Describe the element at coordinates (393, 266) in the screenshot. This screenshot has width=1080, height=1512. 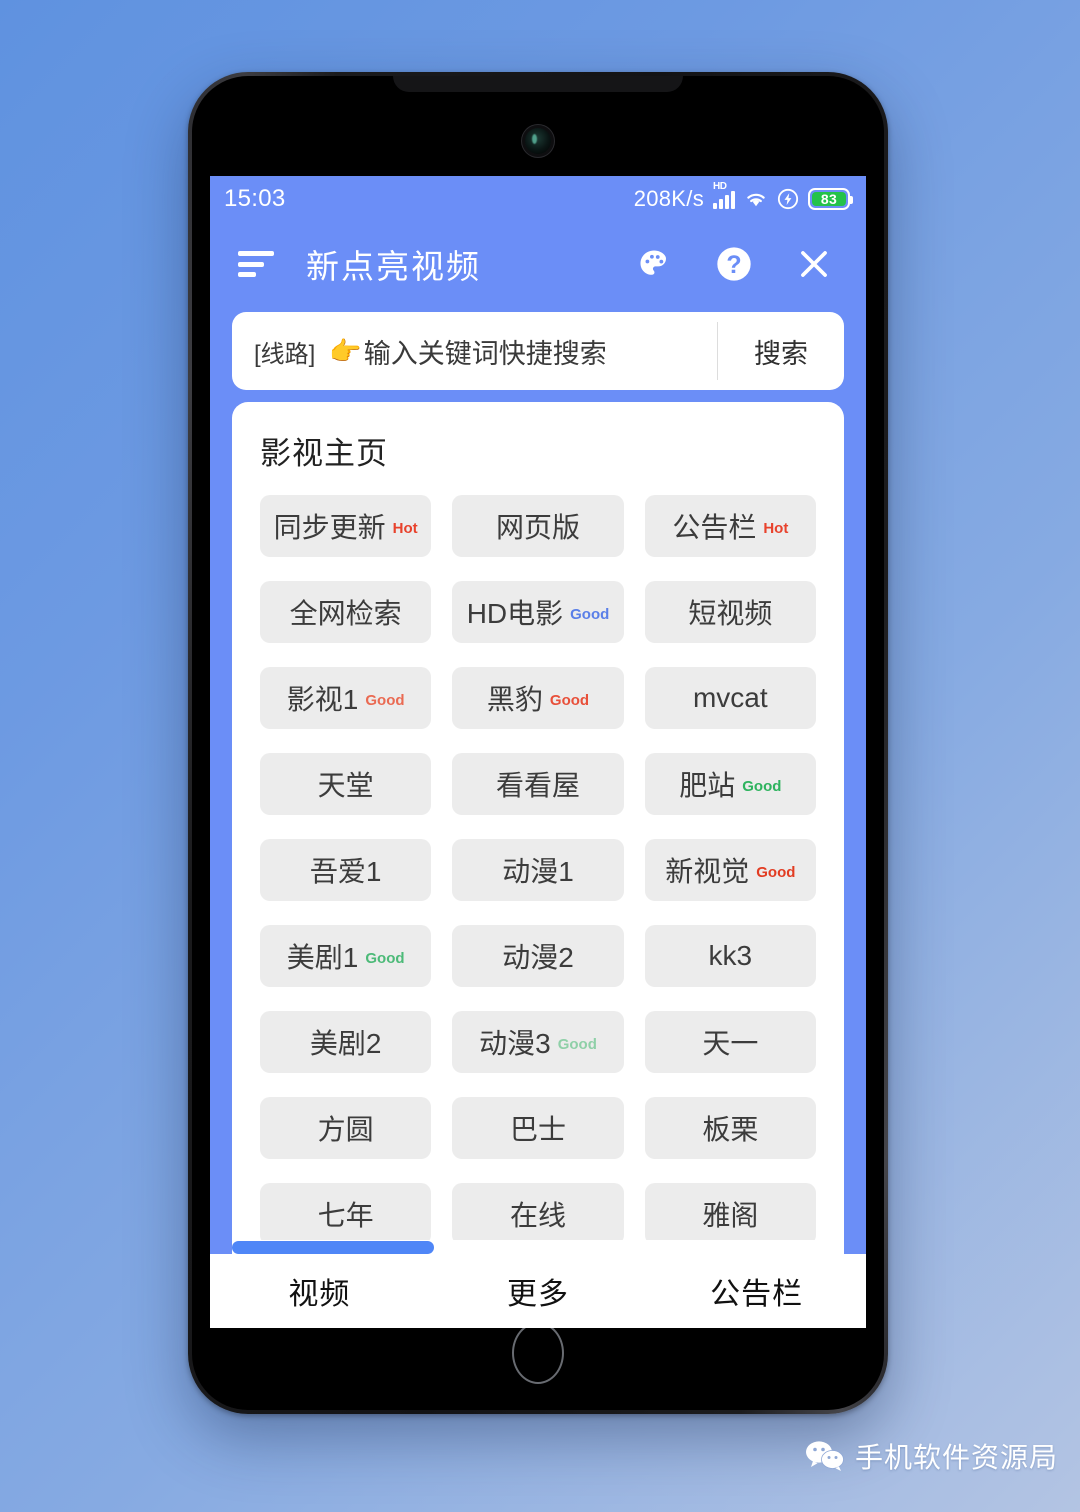
I see `page-title: 新点亮视频` at that location.